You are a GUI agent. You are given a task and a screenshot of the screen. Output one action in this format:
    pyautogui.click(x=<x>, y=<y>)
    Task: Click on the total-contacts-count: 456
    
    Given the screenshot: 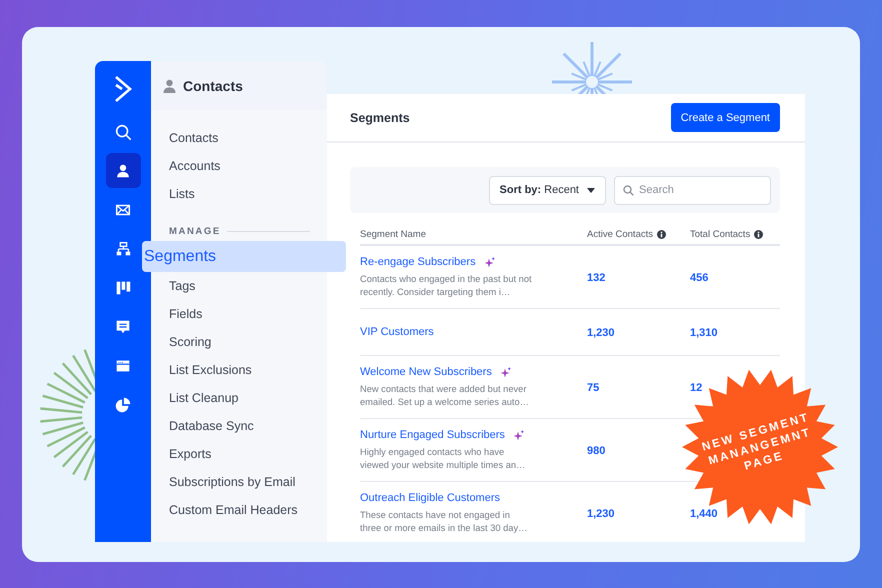 What is the action you would take?
    pyautogui.click(x=699, y=278)
    